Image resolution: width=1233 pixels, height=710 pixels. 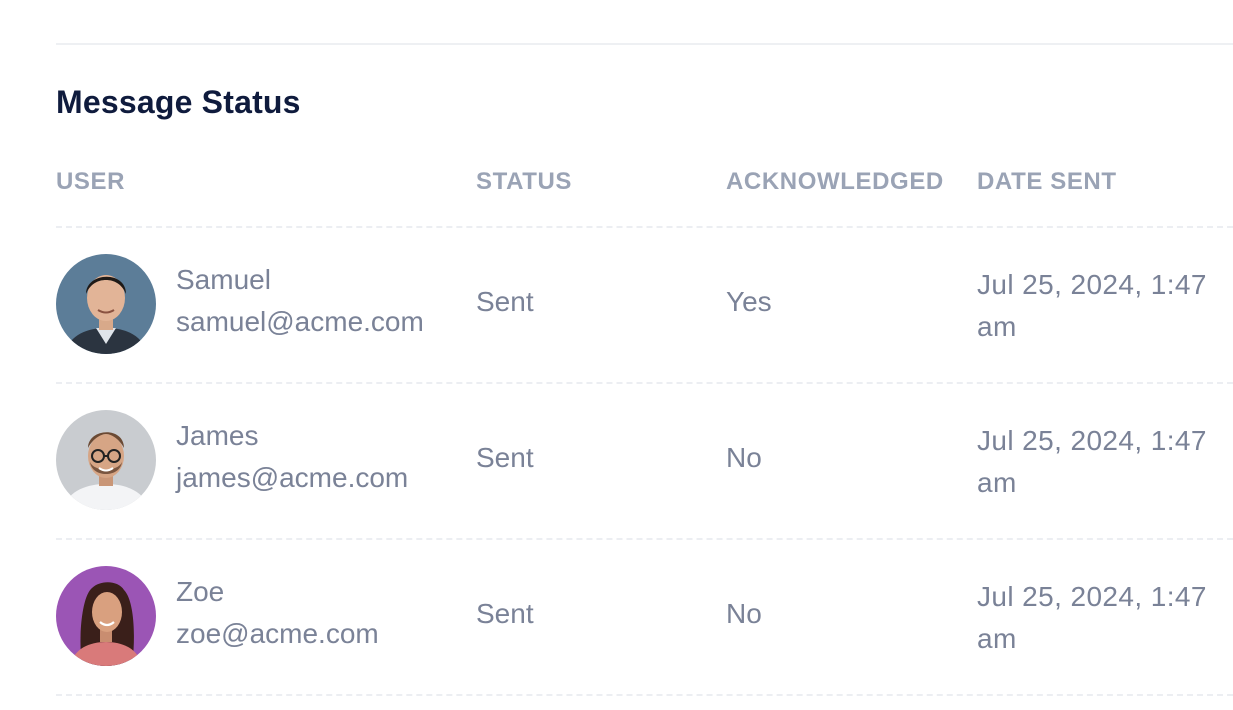 I want to click on section-title: Message Status, so click(x=178, y=102).